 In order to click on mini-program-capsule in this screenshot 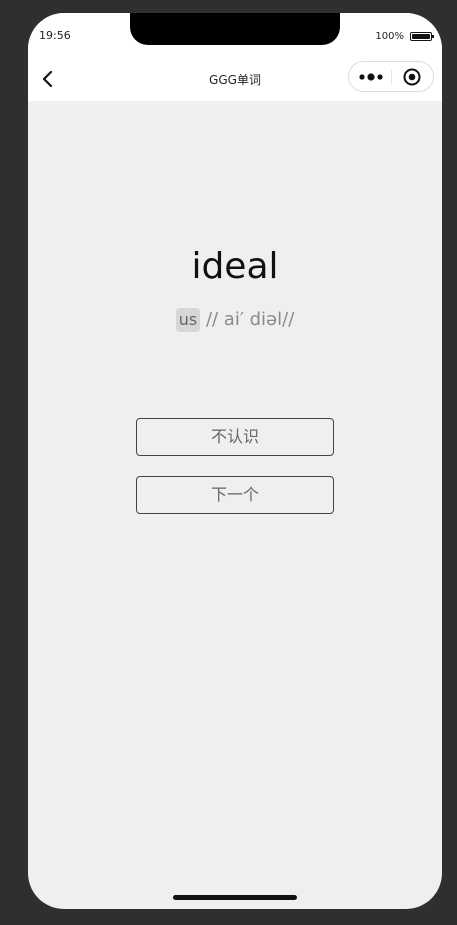, I will do `click(391, 76)`.